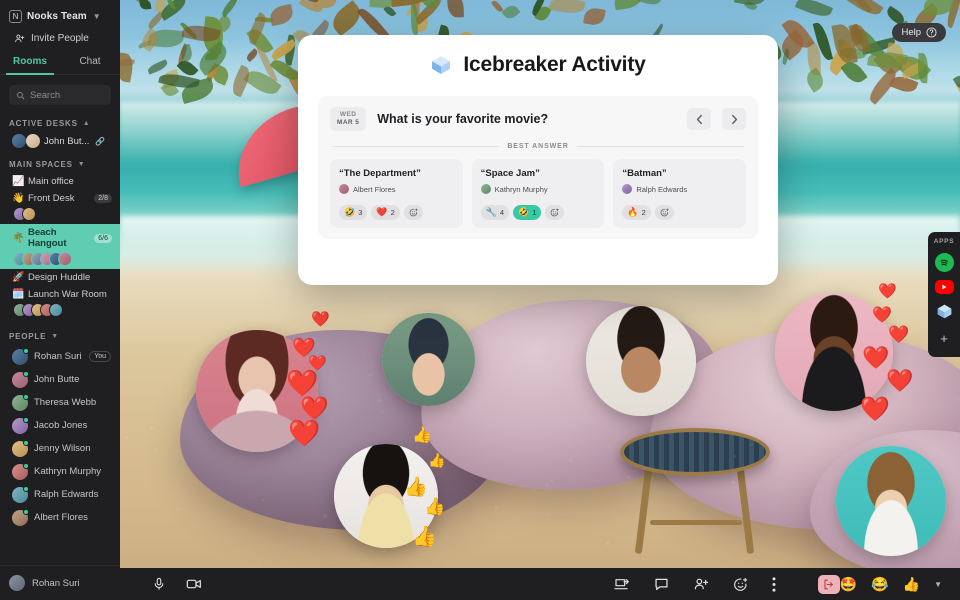  What do you see at coordinates (360, 212) in the screenshot?
I see `reaction-count: 3` at bounding box center [360, 212].